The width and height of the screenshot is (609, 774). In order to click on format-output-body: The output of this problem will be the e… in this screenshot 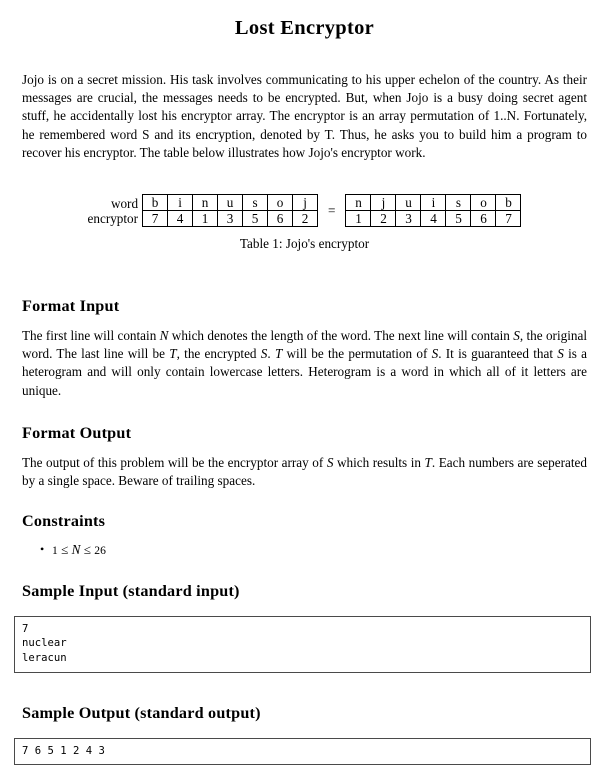, I will do `click(304, 472)`.